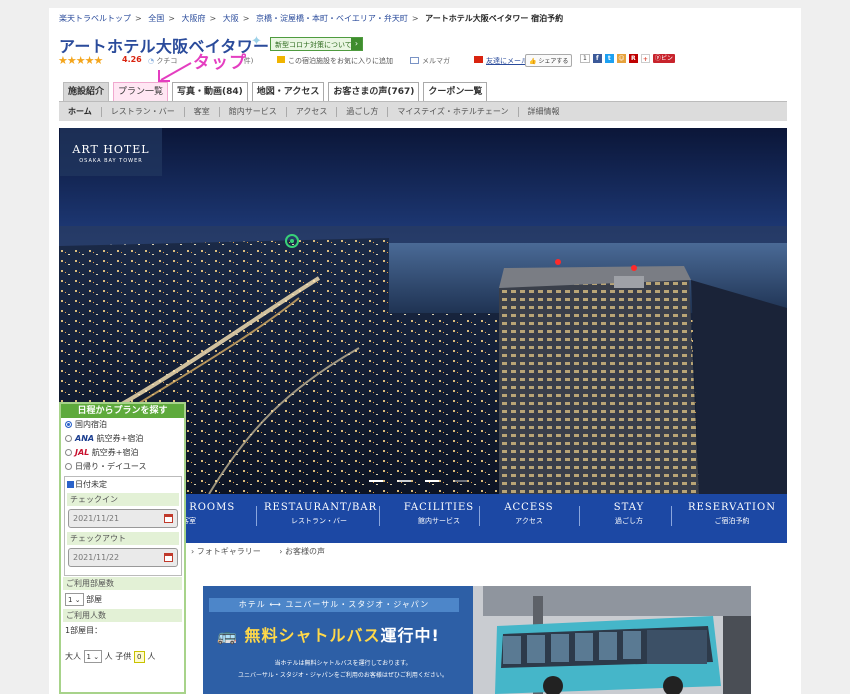  Describe the element at coordinates (202, 111) in the screenshot. I see `subnav-rooms: 客室` at that location.